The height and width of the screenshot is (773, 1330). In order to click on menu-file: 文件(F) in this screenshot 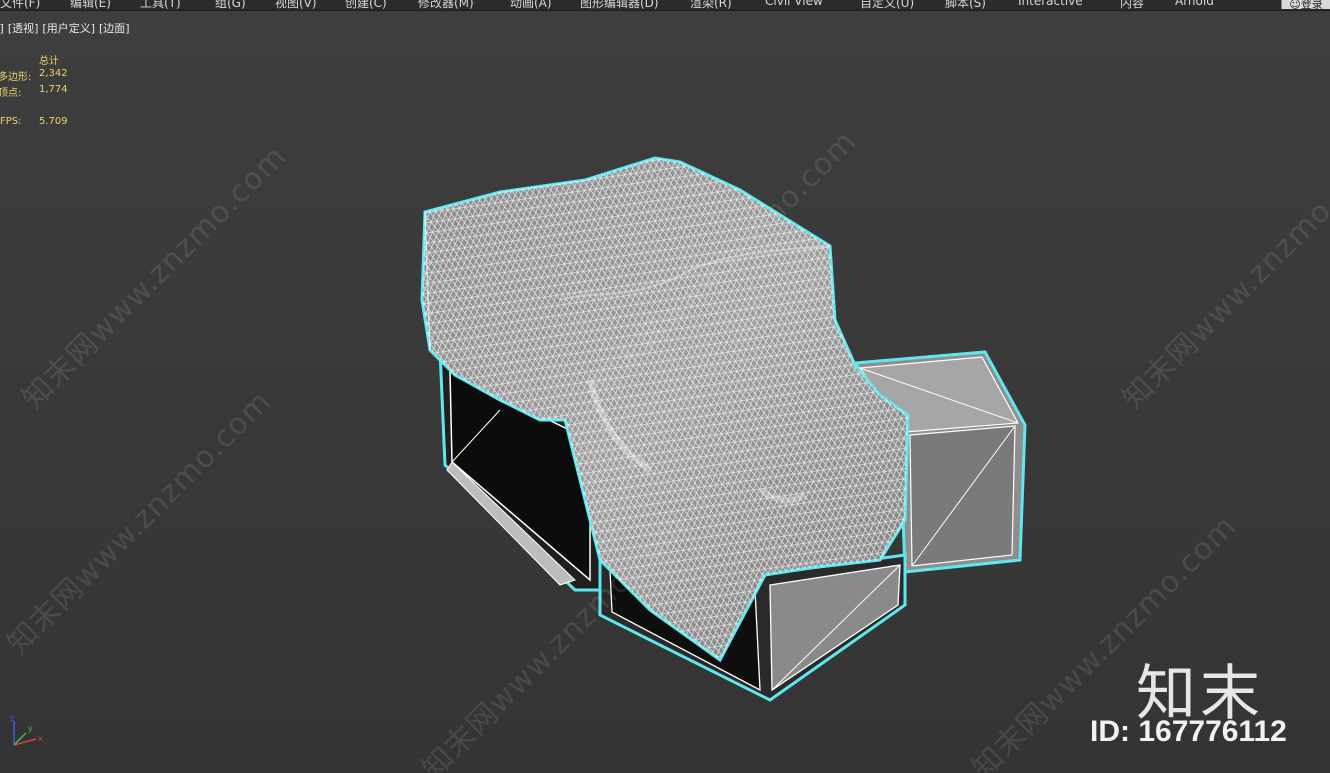, I will do `click(20, 5)`.